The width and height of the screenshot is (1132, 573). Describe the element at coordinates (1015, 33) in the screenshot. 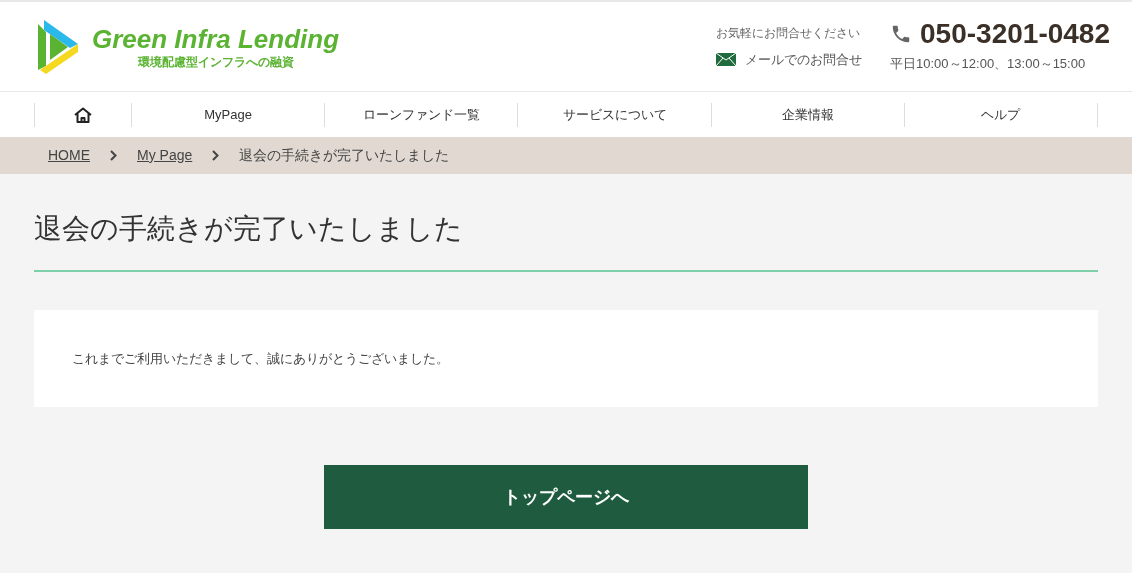

I see `phone-number: 050-3201-0482` at that location.